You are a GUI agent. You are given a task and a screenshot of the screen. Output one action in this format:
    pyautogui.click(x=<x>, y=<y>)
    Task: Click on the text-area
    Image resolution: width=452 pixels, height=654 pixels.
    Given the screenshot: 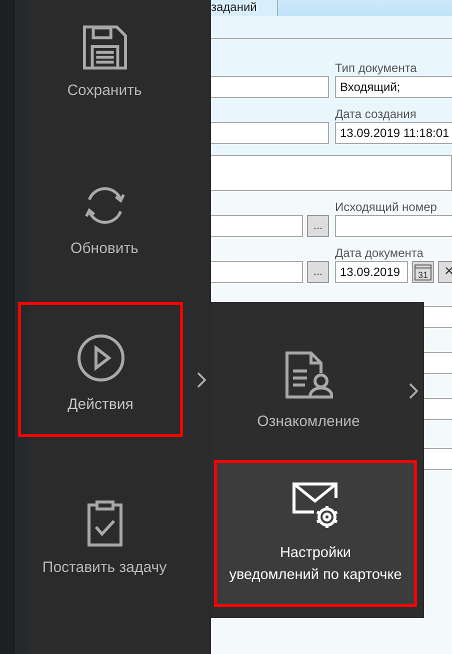 What is the action you would take?
    pyautogui.click(x=331, y=173)
    